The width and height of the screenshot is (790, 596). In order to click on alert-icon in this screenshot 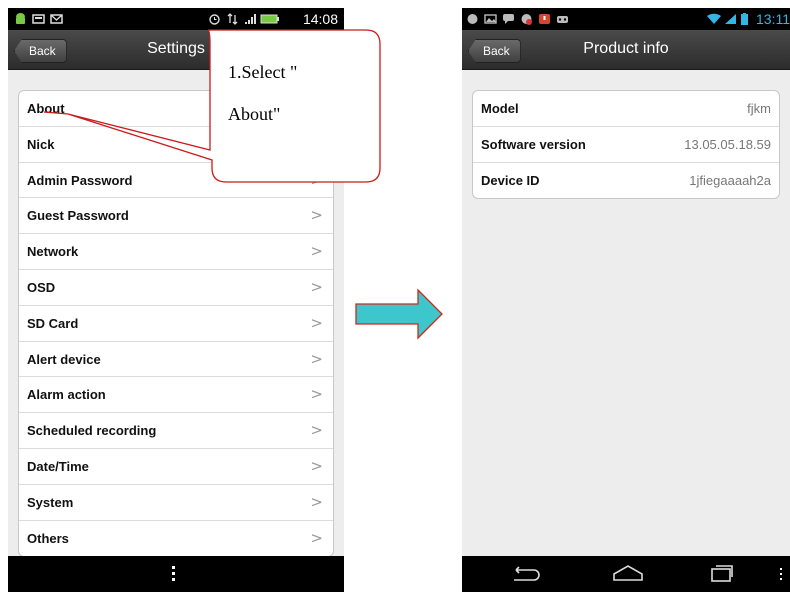, I will do `click(544, 19)`.